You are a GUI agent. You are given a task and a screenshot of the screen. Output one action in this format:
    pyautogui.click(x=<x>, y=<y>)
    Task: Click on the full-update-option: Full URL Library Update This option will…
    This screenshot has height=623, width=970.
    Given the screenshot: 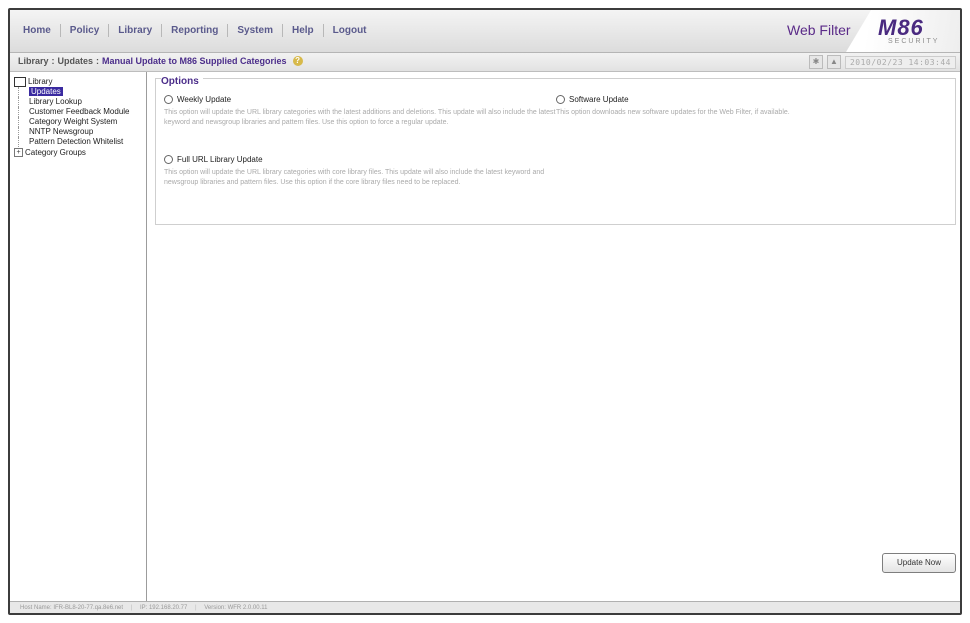 What is the action you would take?
    pyautogui.click(x=360, y=171)
    